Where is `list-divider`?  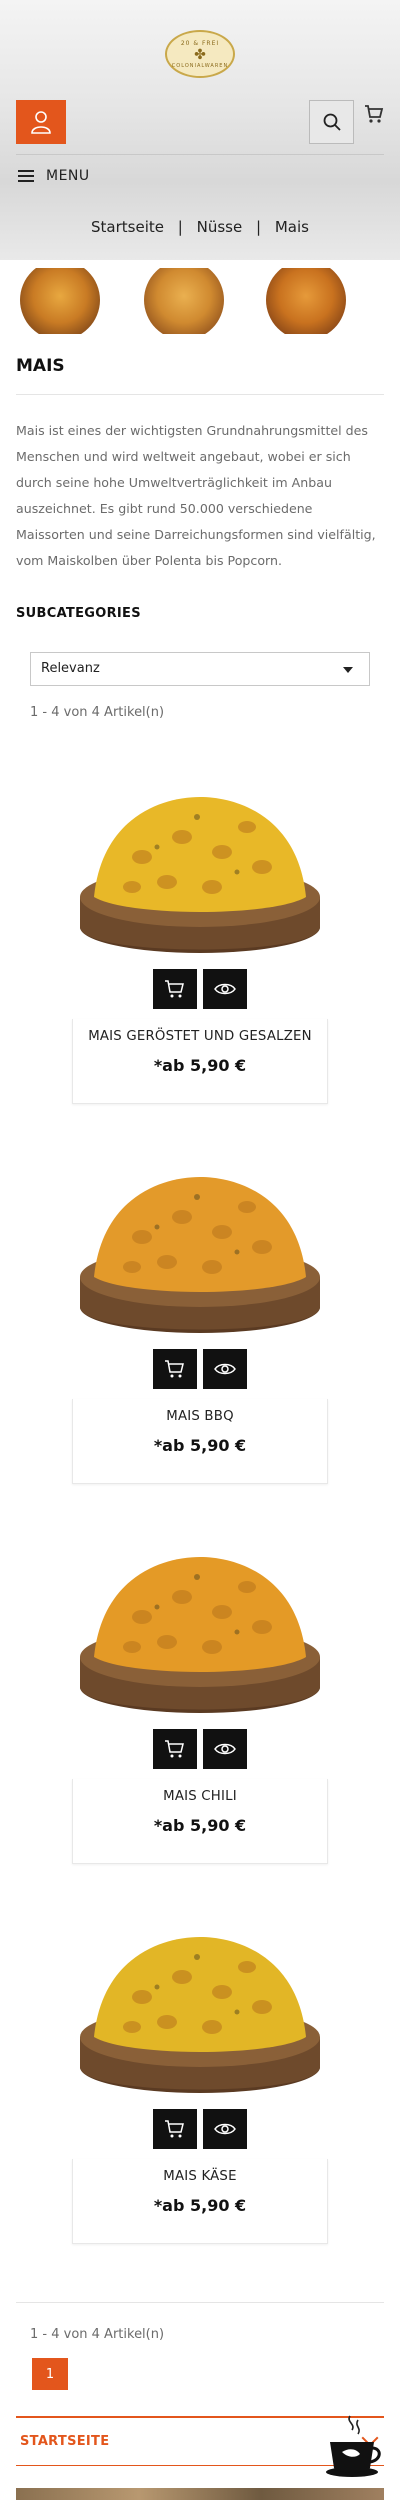
list-divider is located at coordinates (200, 2302).